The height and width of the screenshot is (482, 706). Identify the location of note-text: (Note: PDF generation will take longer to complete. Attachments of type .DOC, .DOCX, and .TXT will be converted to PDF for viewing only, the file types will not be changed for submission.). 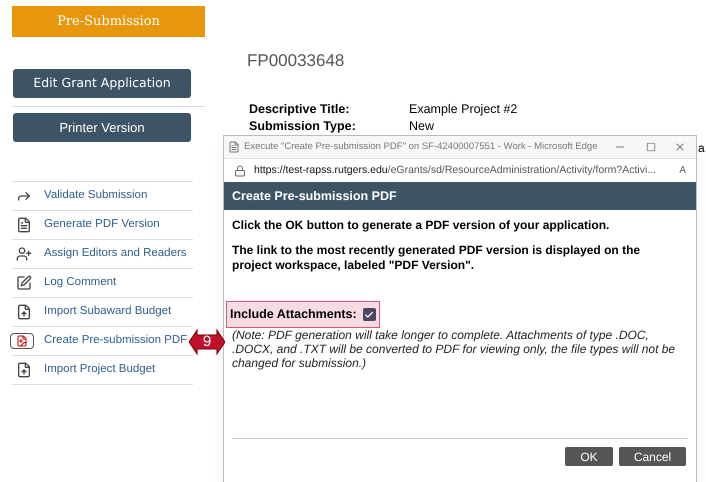
(454, 349).